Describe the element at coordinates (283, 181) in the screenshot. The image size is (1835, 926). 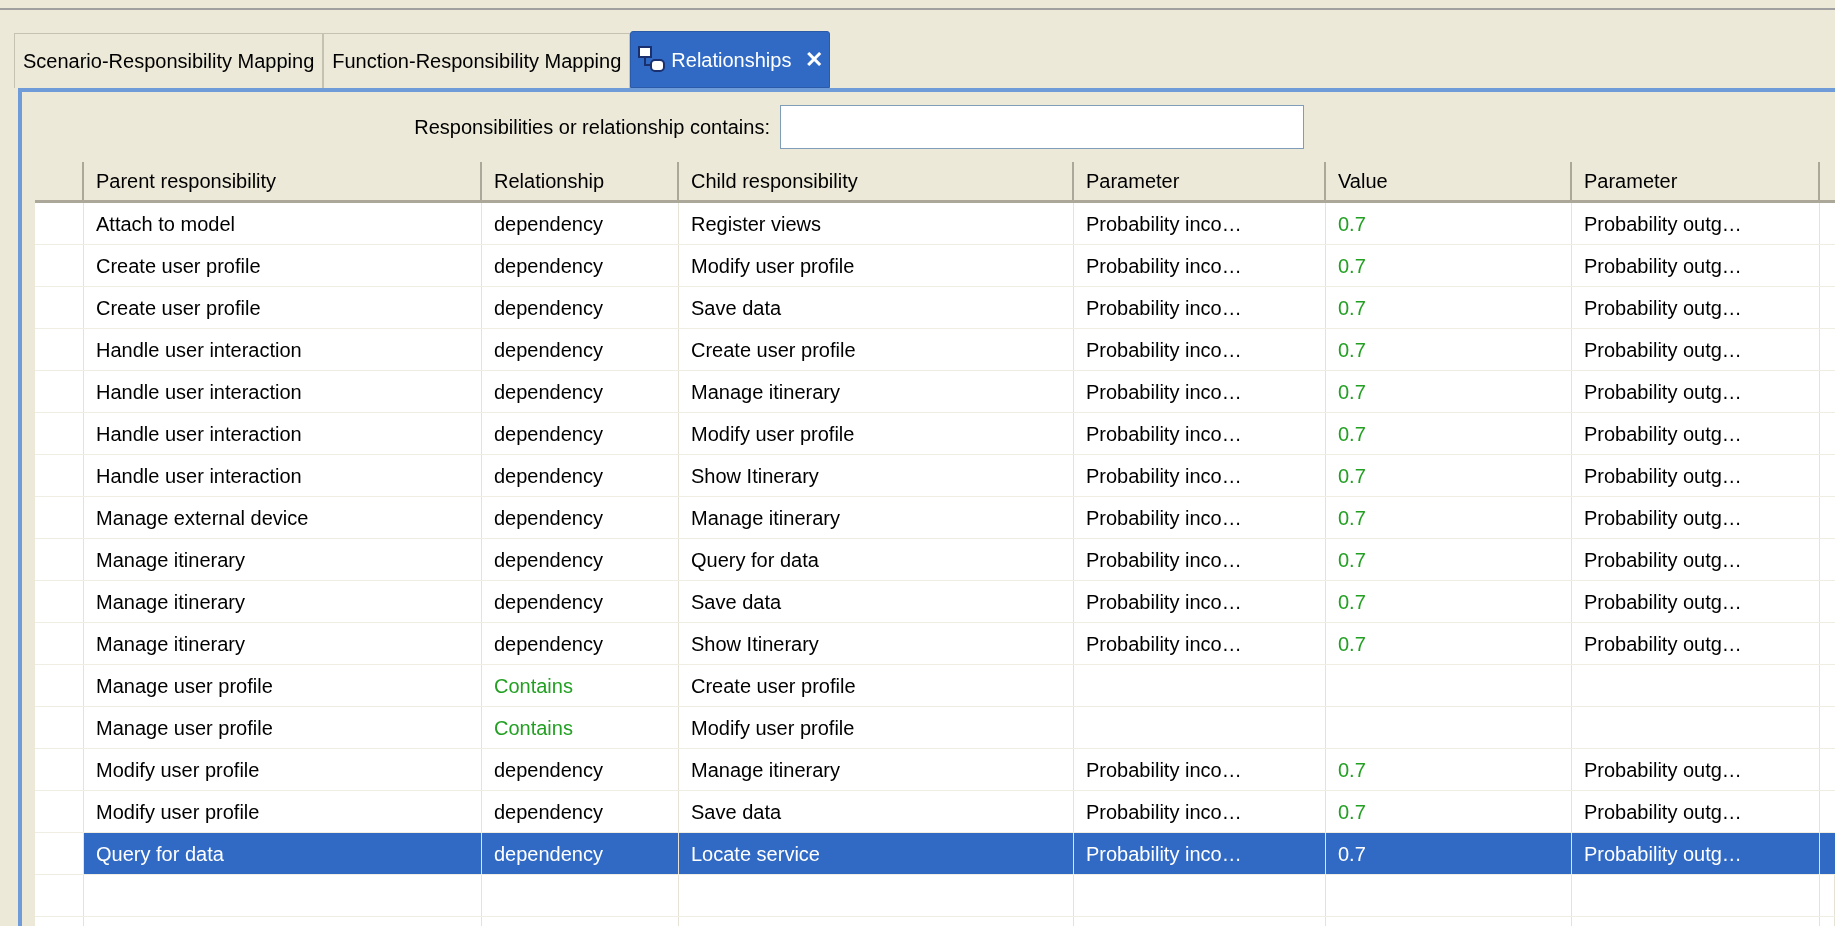
I see `column-header: Parent responsibility` at that location.